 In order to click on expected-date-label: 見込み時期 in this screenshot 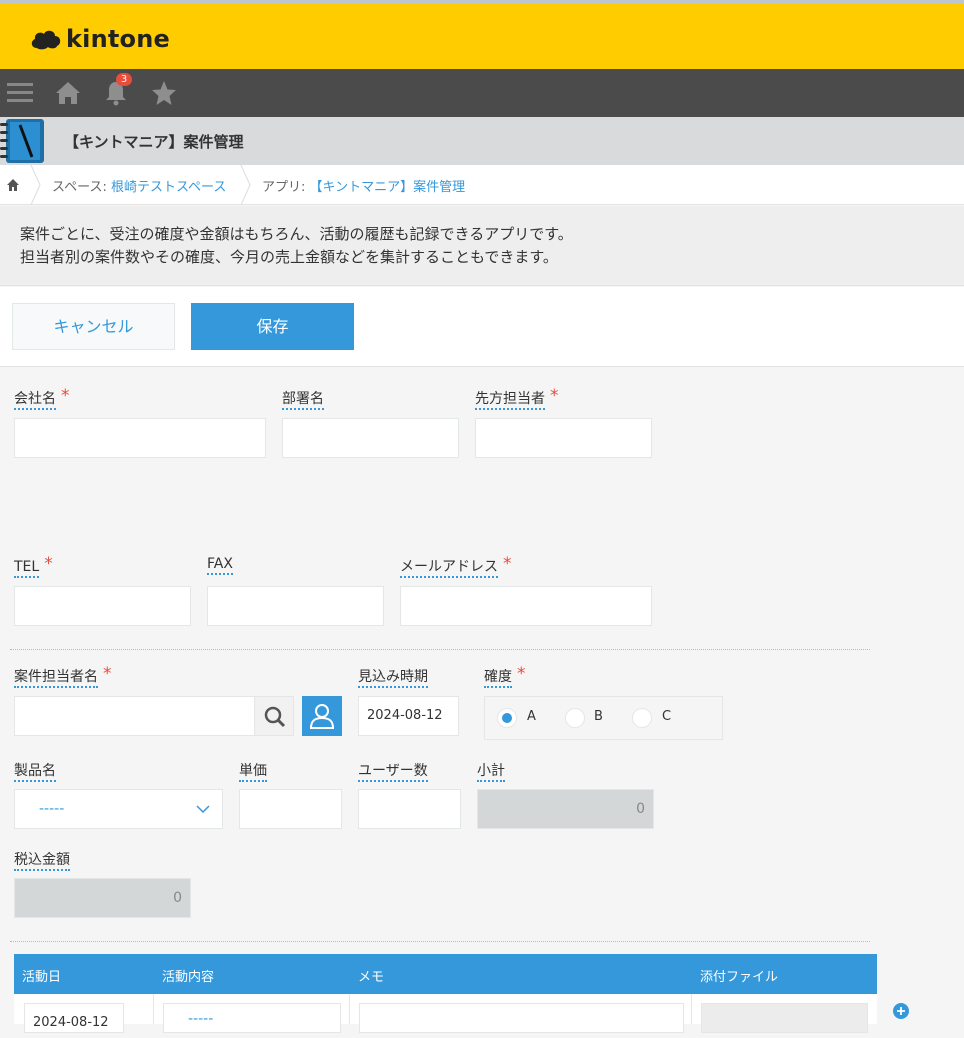, I will do `click(393, 677)`.